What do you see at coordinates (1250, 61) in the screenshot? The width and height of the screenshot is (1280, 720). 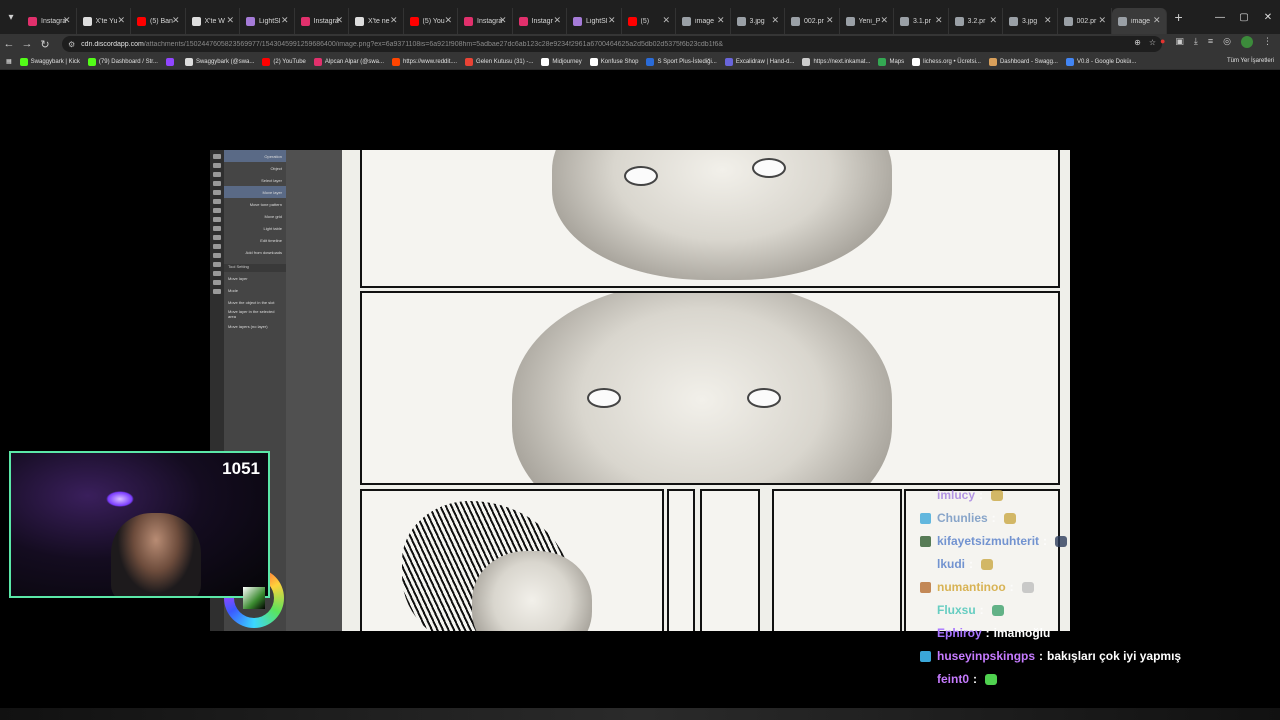 I see `all-bookmarks-folder: Tüm Yer İşaretleri` at bounding box center [1250, 61].